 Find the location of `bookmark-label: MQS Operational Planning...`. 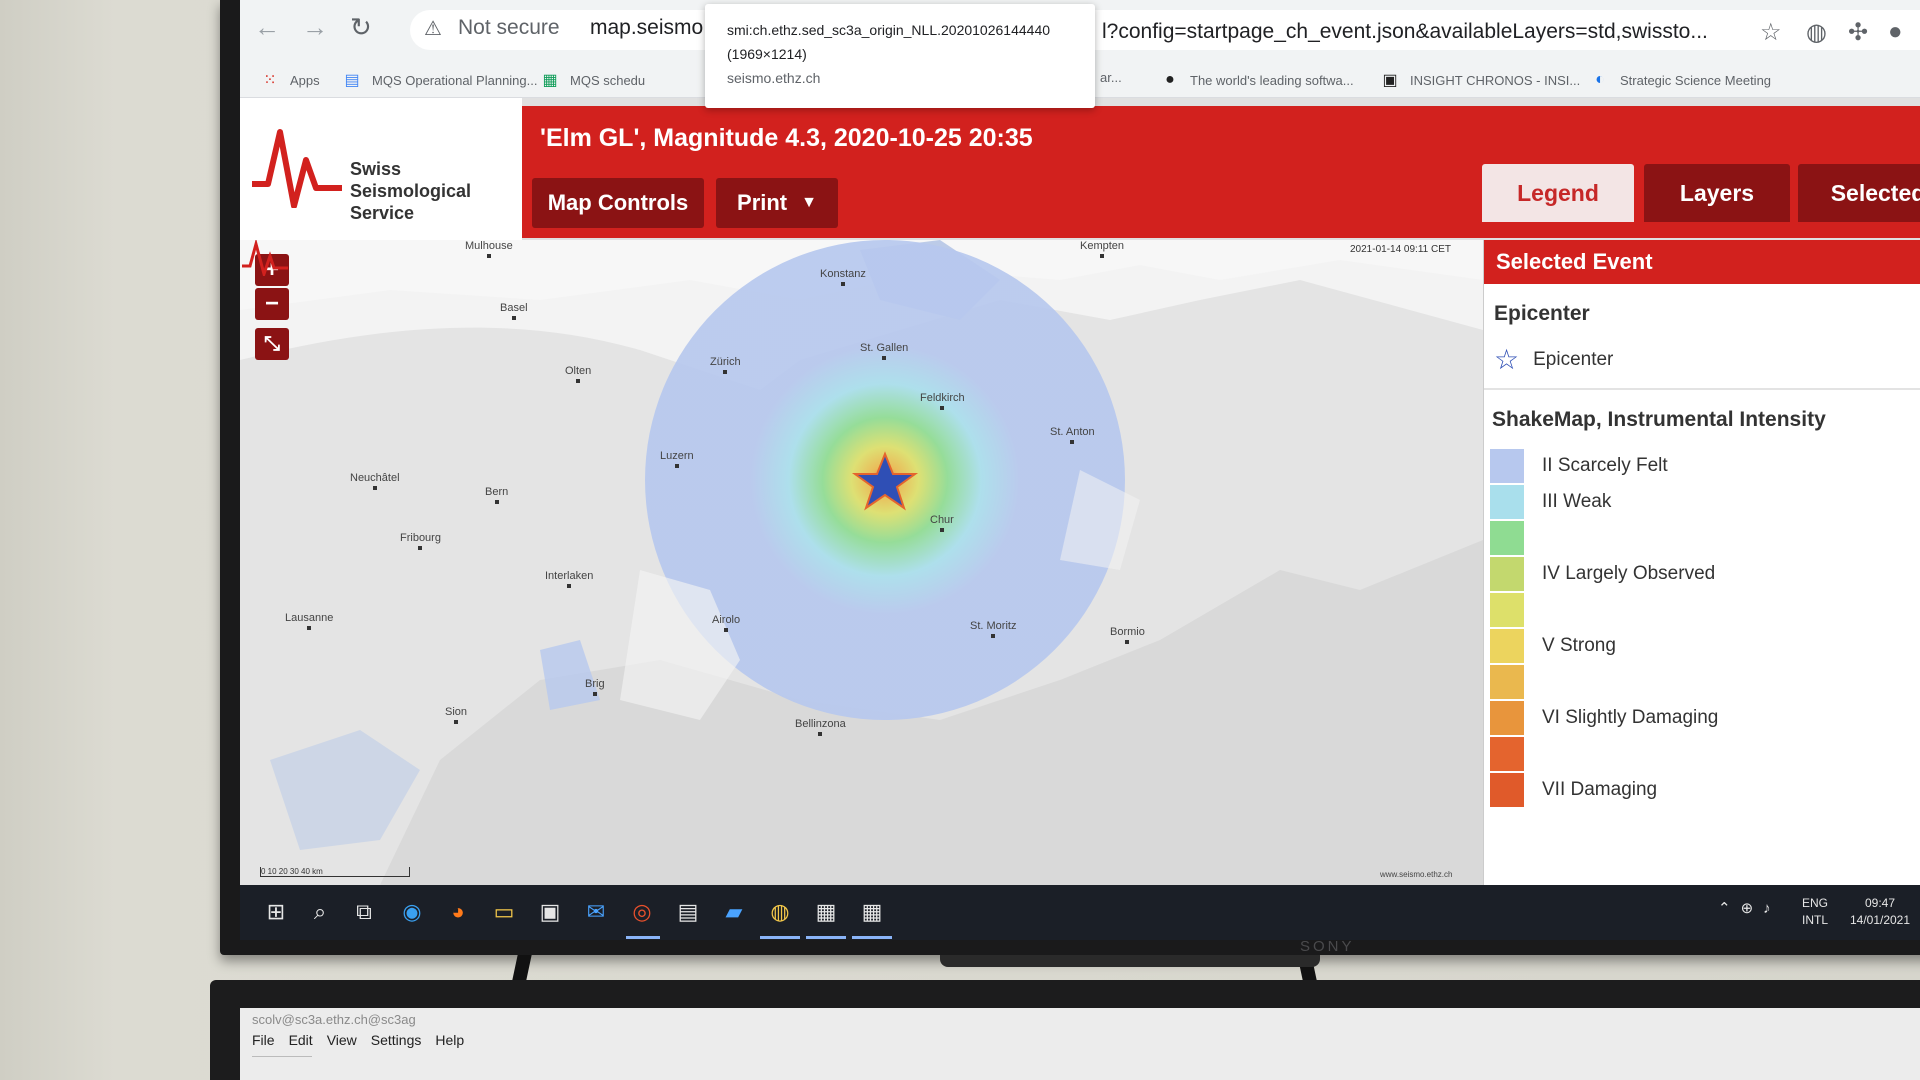

bookmark-label: MQS Operational Planning... is located at coordinates (455, 80).